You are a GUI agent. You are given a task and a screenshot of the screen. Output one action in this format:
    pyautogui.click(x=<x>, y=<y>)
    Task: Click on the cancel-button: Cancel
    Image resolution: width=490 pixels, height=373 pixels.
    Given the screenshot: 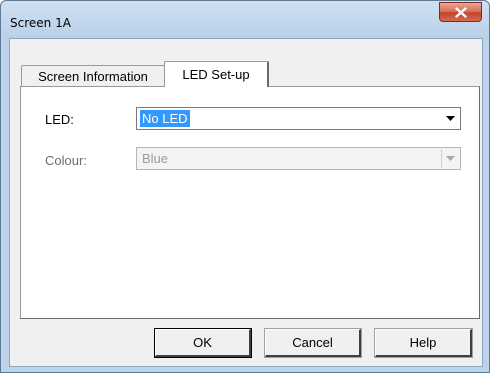 What is the action you would take?
    pyautogui.click(x=313, y=343)
    